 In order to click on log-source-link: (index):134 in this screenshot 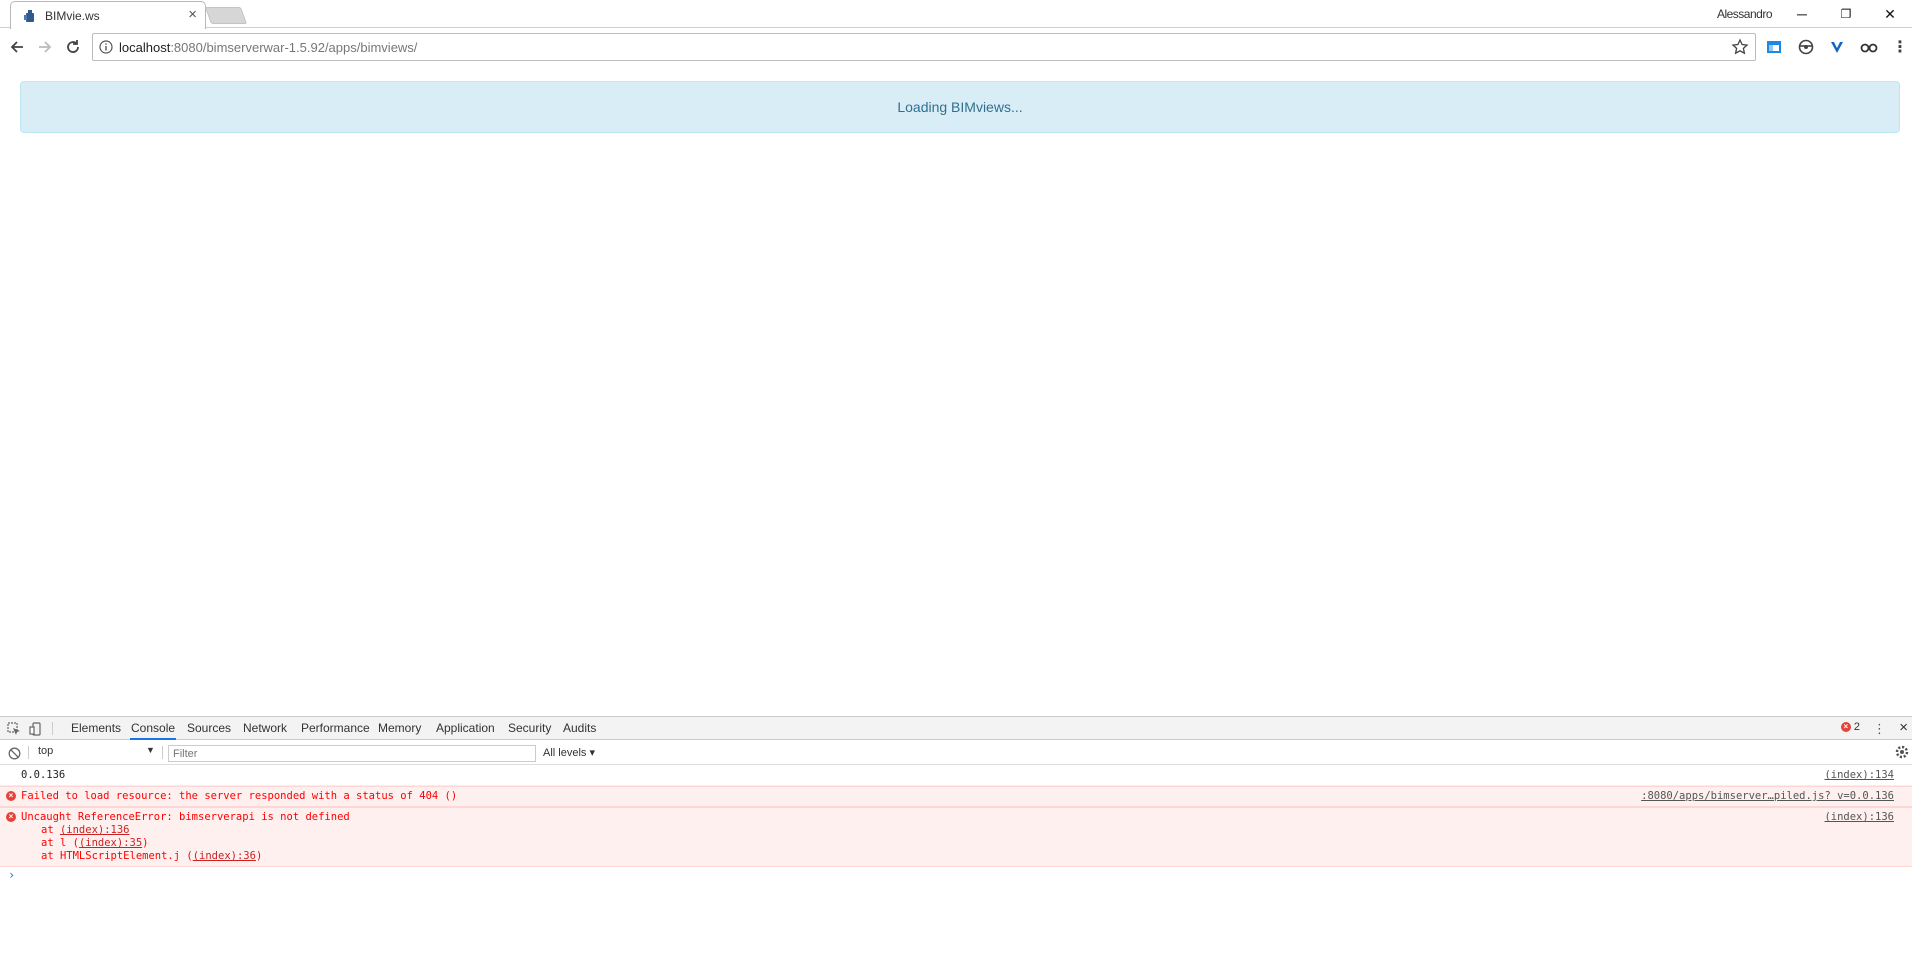, I will do `click(1859, 775)`.